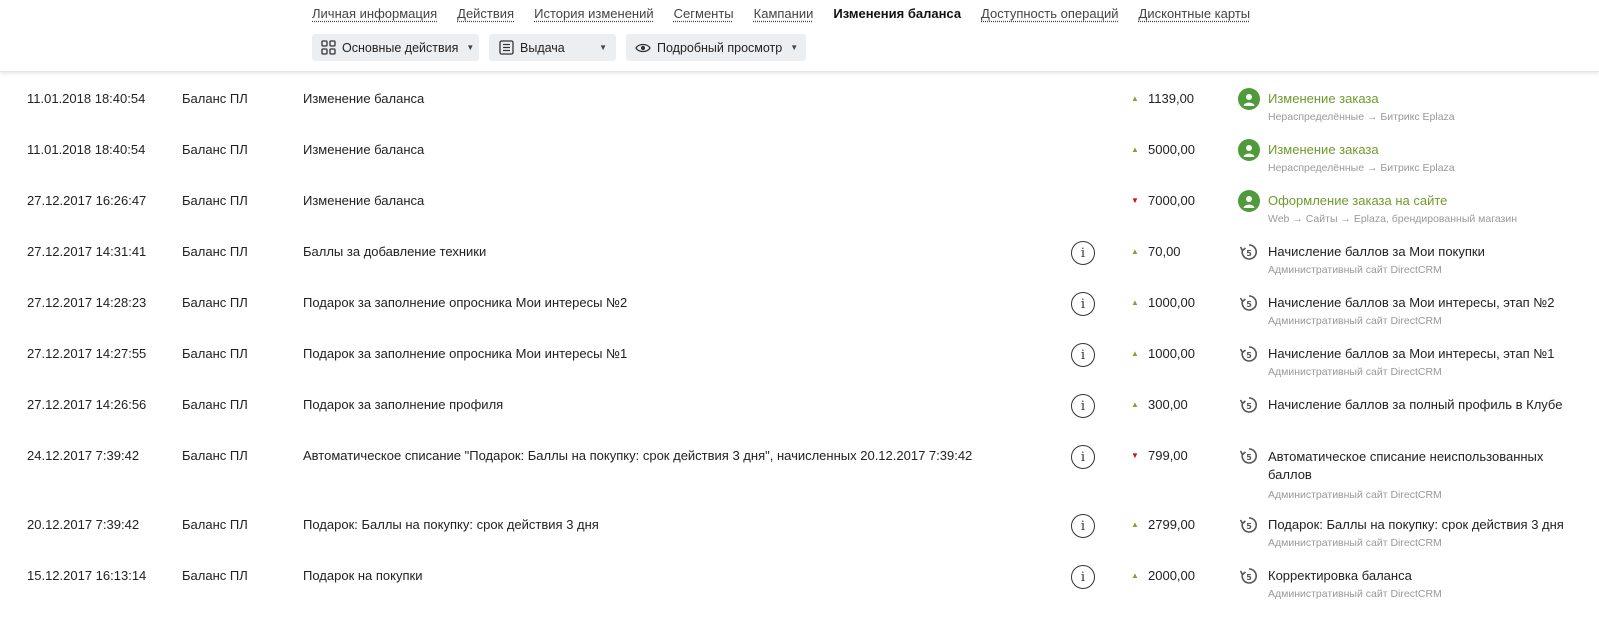  What do you see at coordinates (897, 13) in the screenshot?
I see `tab-balance-changes: Изменения баланса` at bounding box center [897, 13].